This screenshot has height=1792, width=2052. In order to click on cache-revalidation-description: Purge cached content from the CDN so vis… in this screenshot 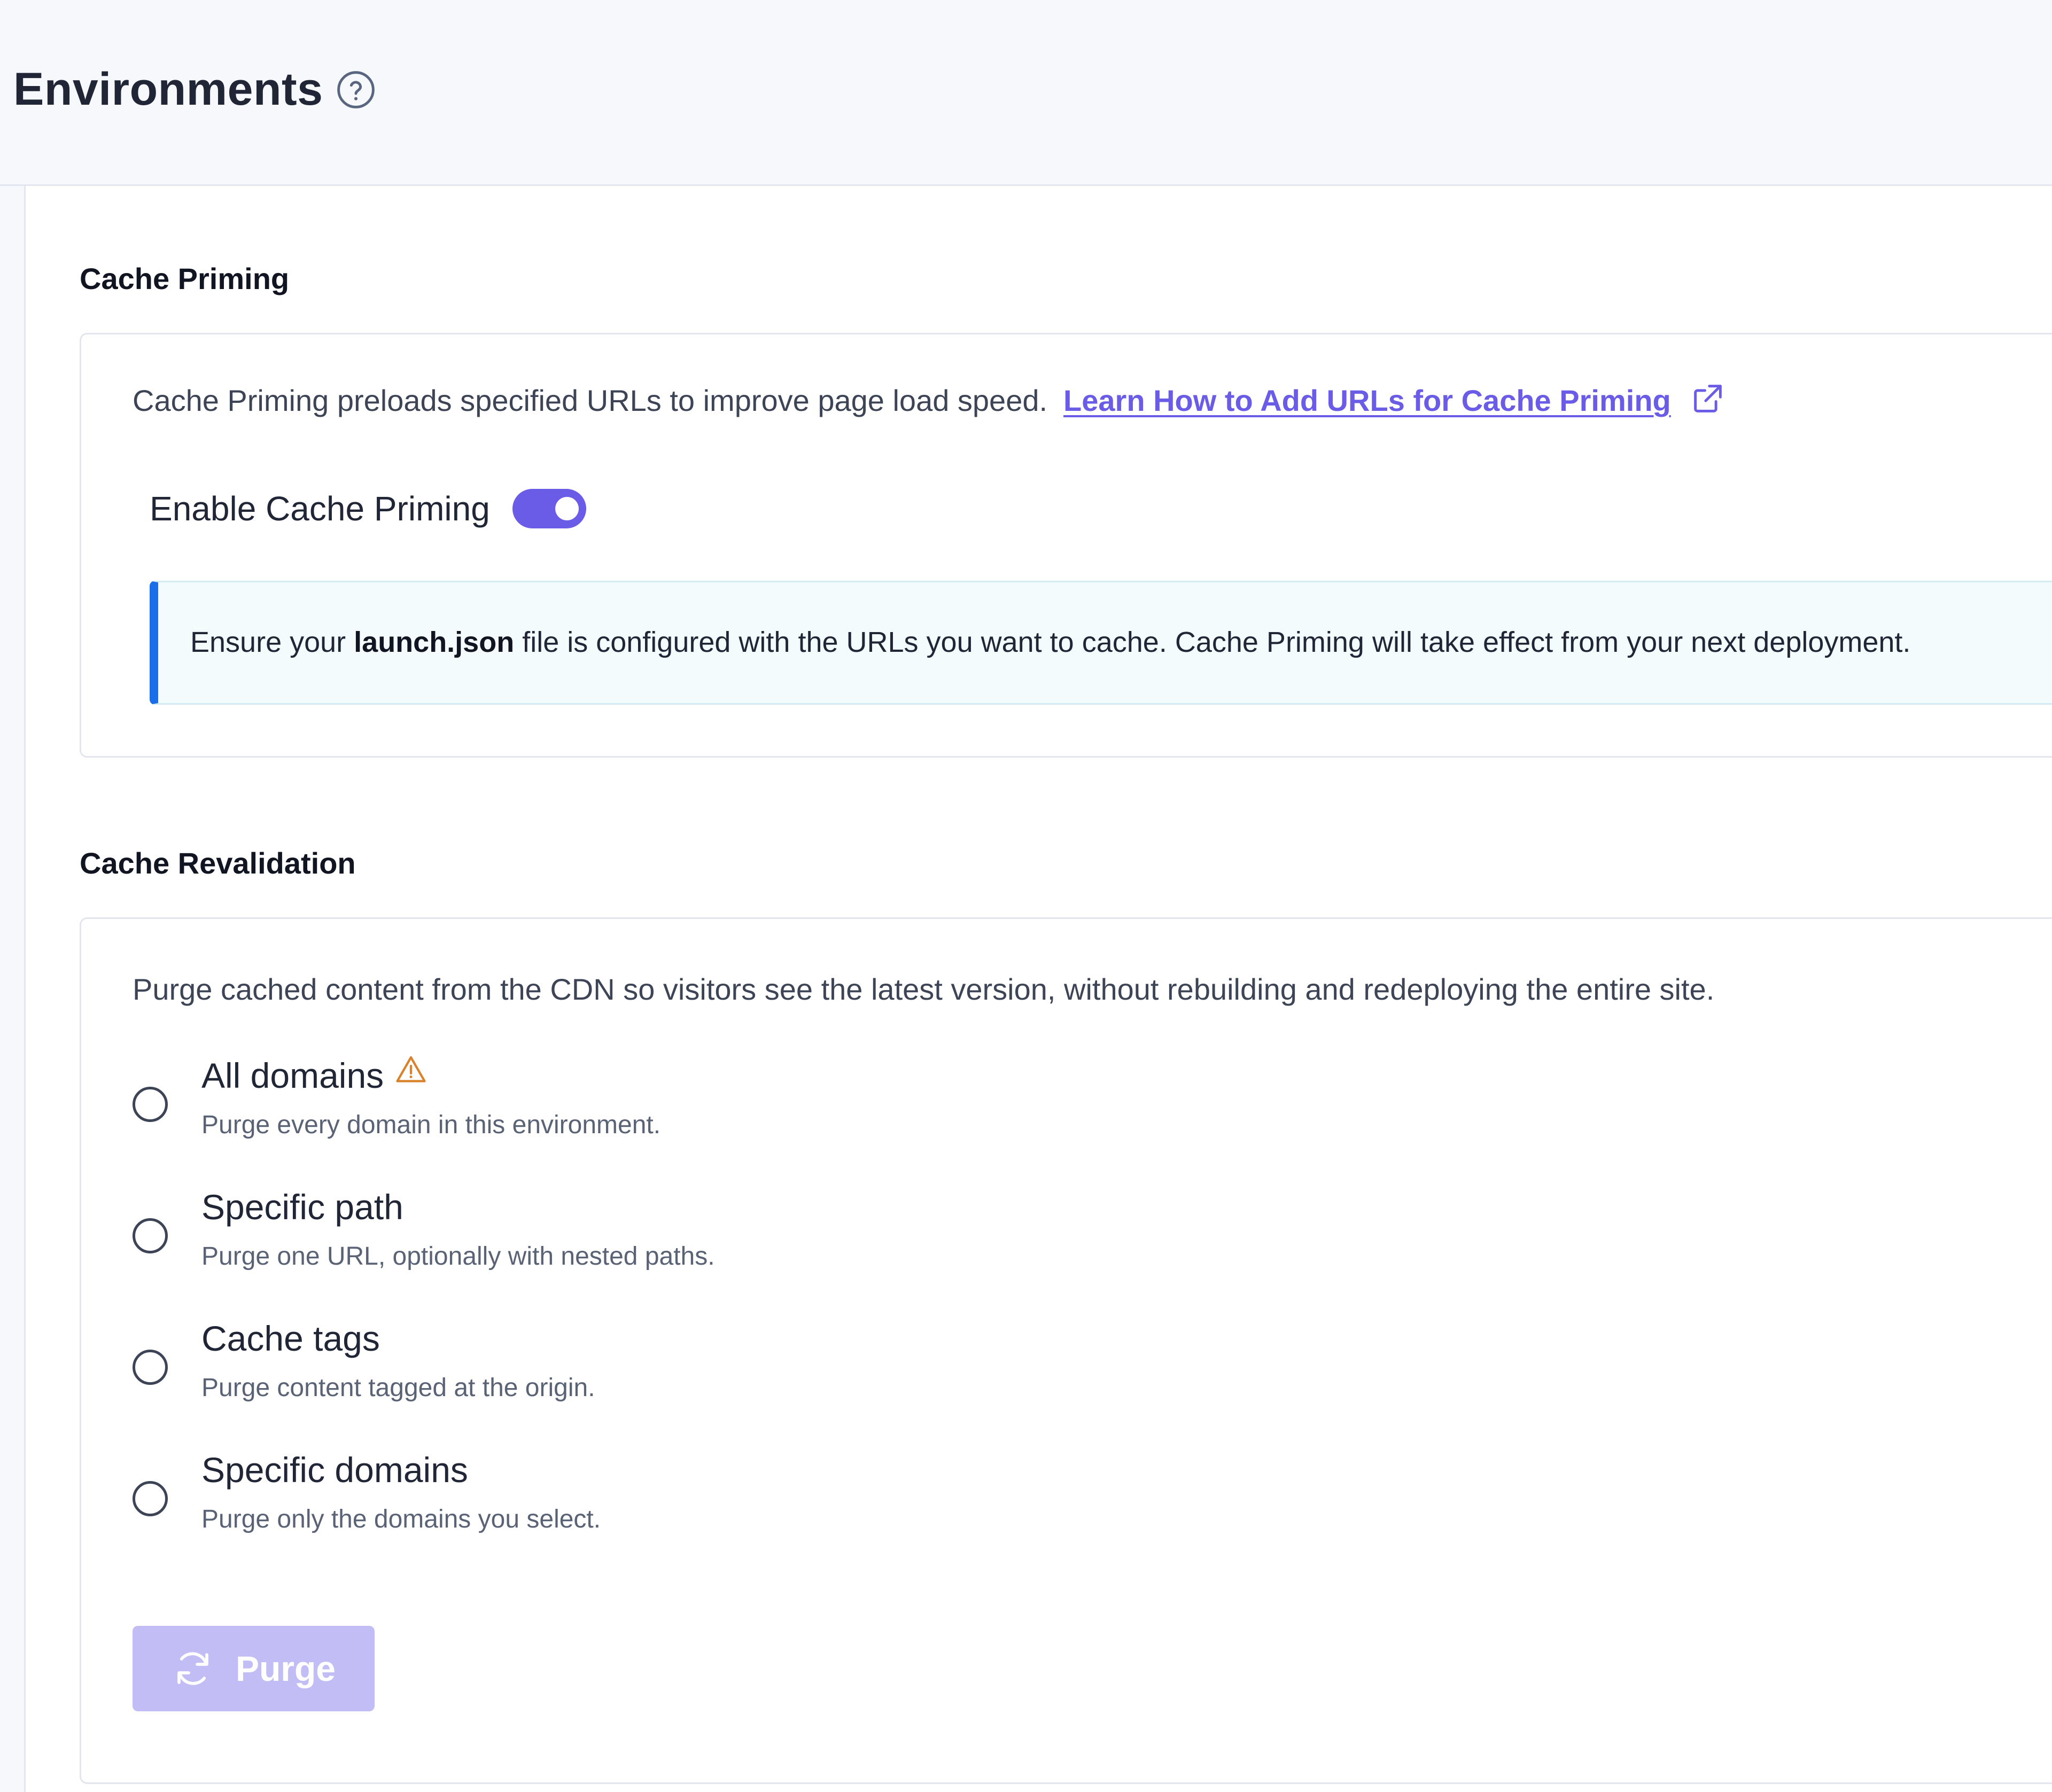, I will do `click(924, 989)`.